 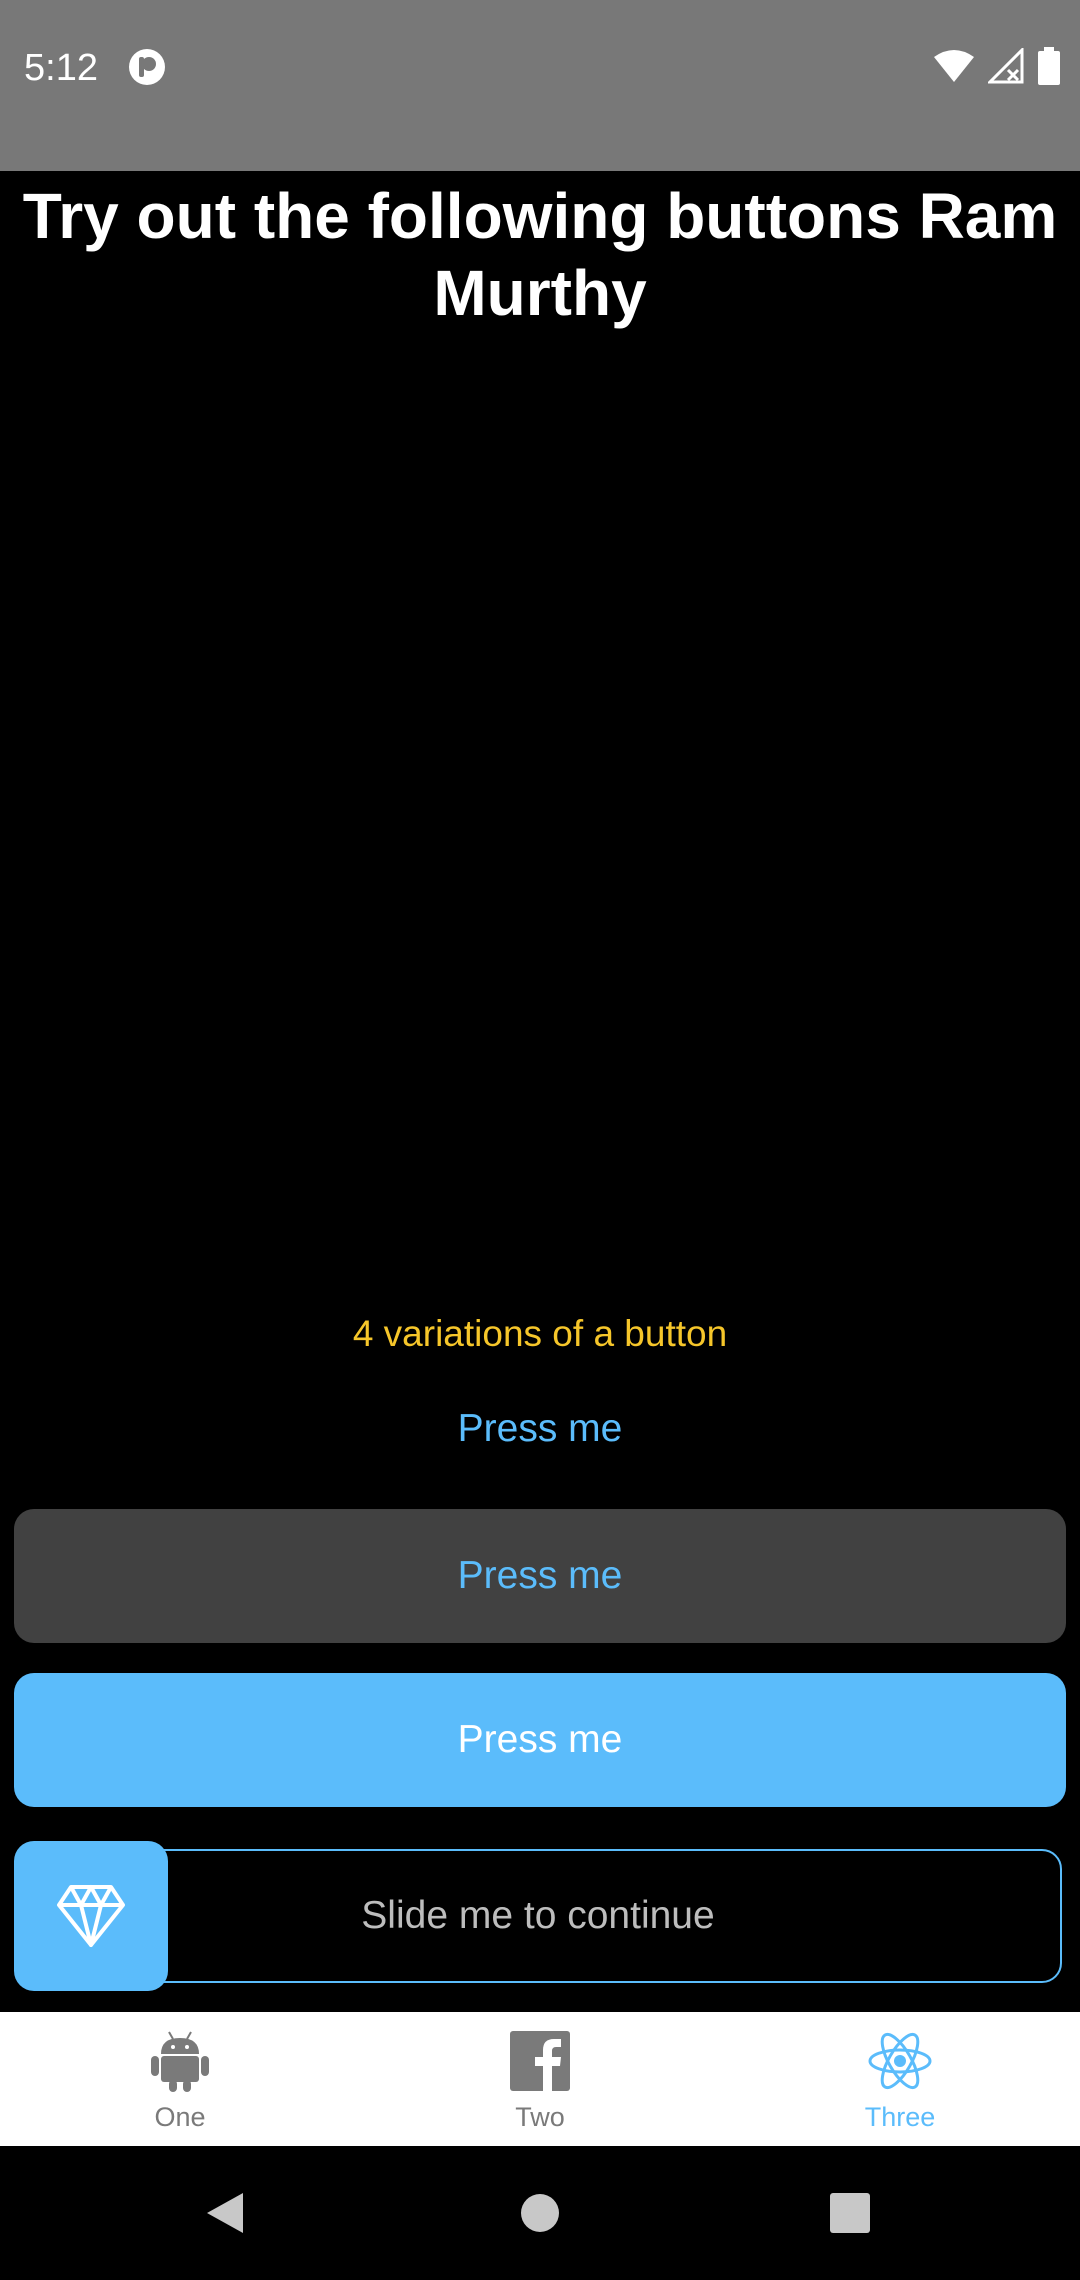 I want to click on react-icon, so click(x=900, y=2061).